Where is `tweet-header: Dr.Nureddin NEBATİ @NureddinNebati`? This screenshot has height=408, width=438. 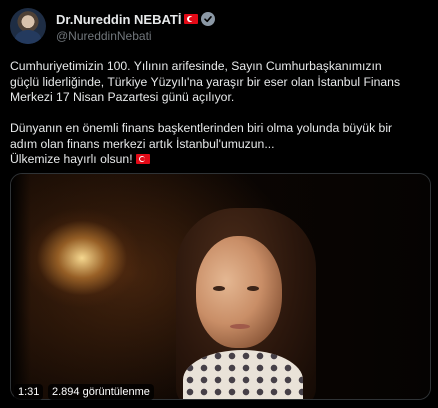
tweet-header: Dr.Nureddin NEBATİ @NureddinNebati is located at coordinates (220, 26).